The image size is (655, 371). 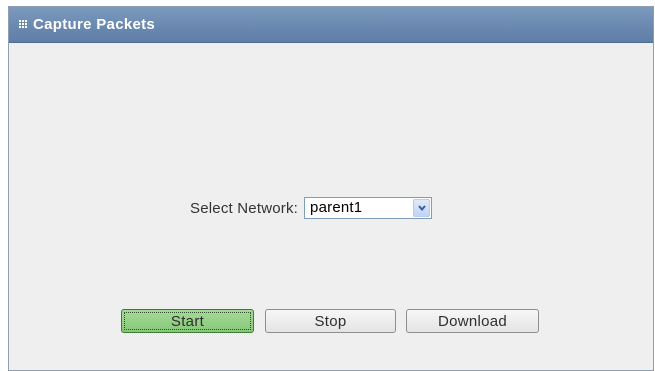 I want to click on start-button-label: Start, so click(x=187, y=321).